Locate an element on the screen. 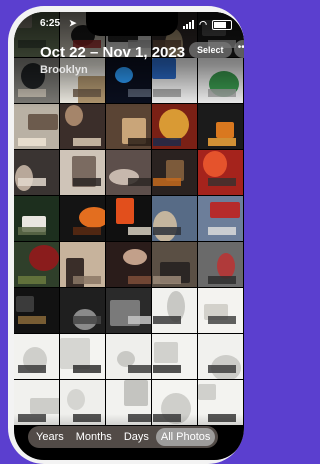  location-arrow-icon: ➤ is located at coordinates (73, 23).